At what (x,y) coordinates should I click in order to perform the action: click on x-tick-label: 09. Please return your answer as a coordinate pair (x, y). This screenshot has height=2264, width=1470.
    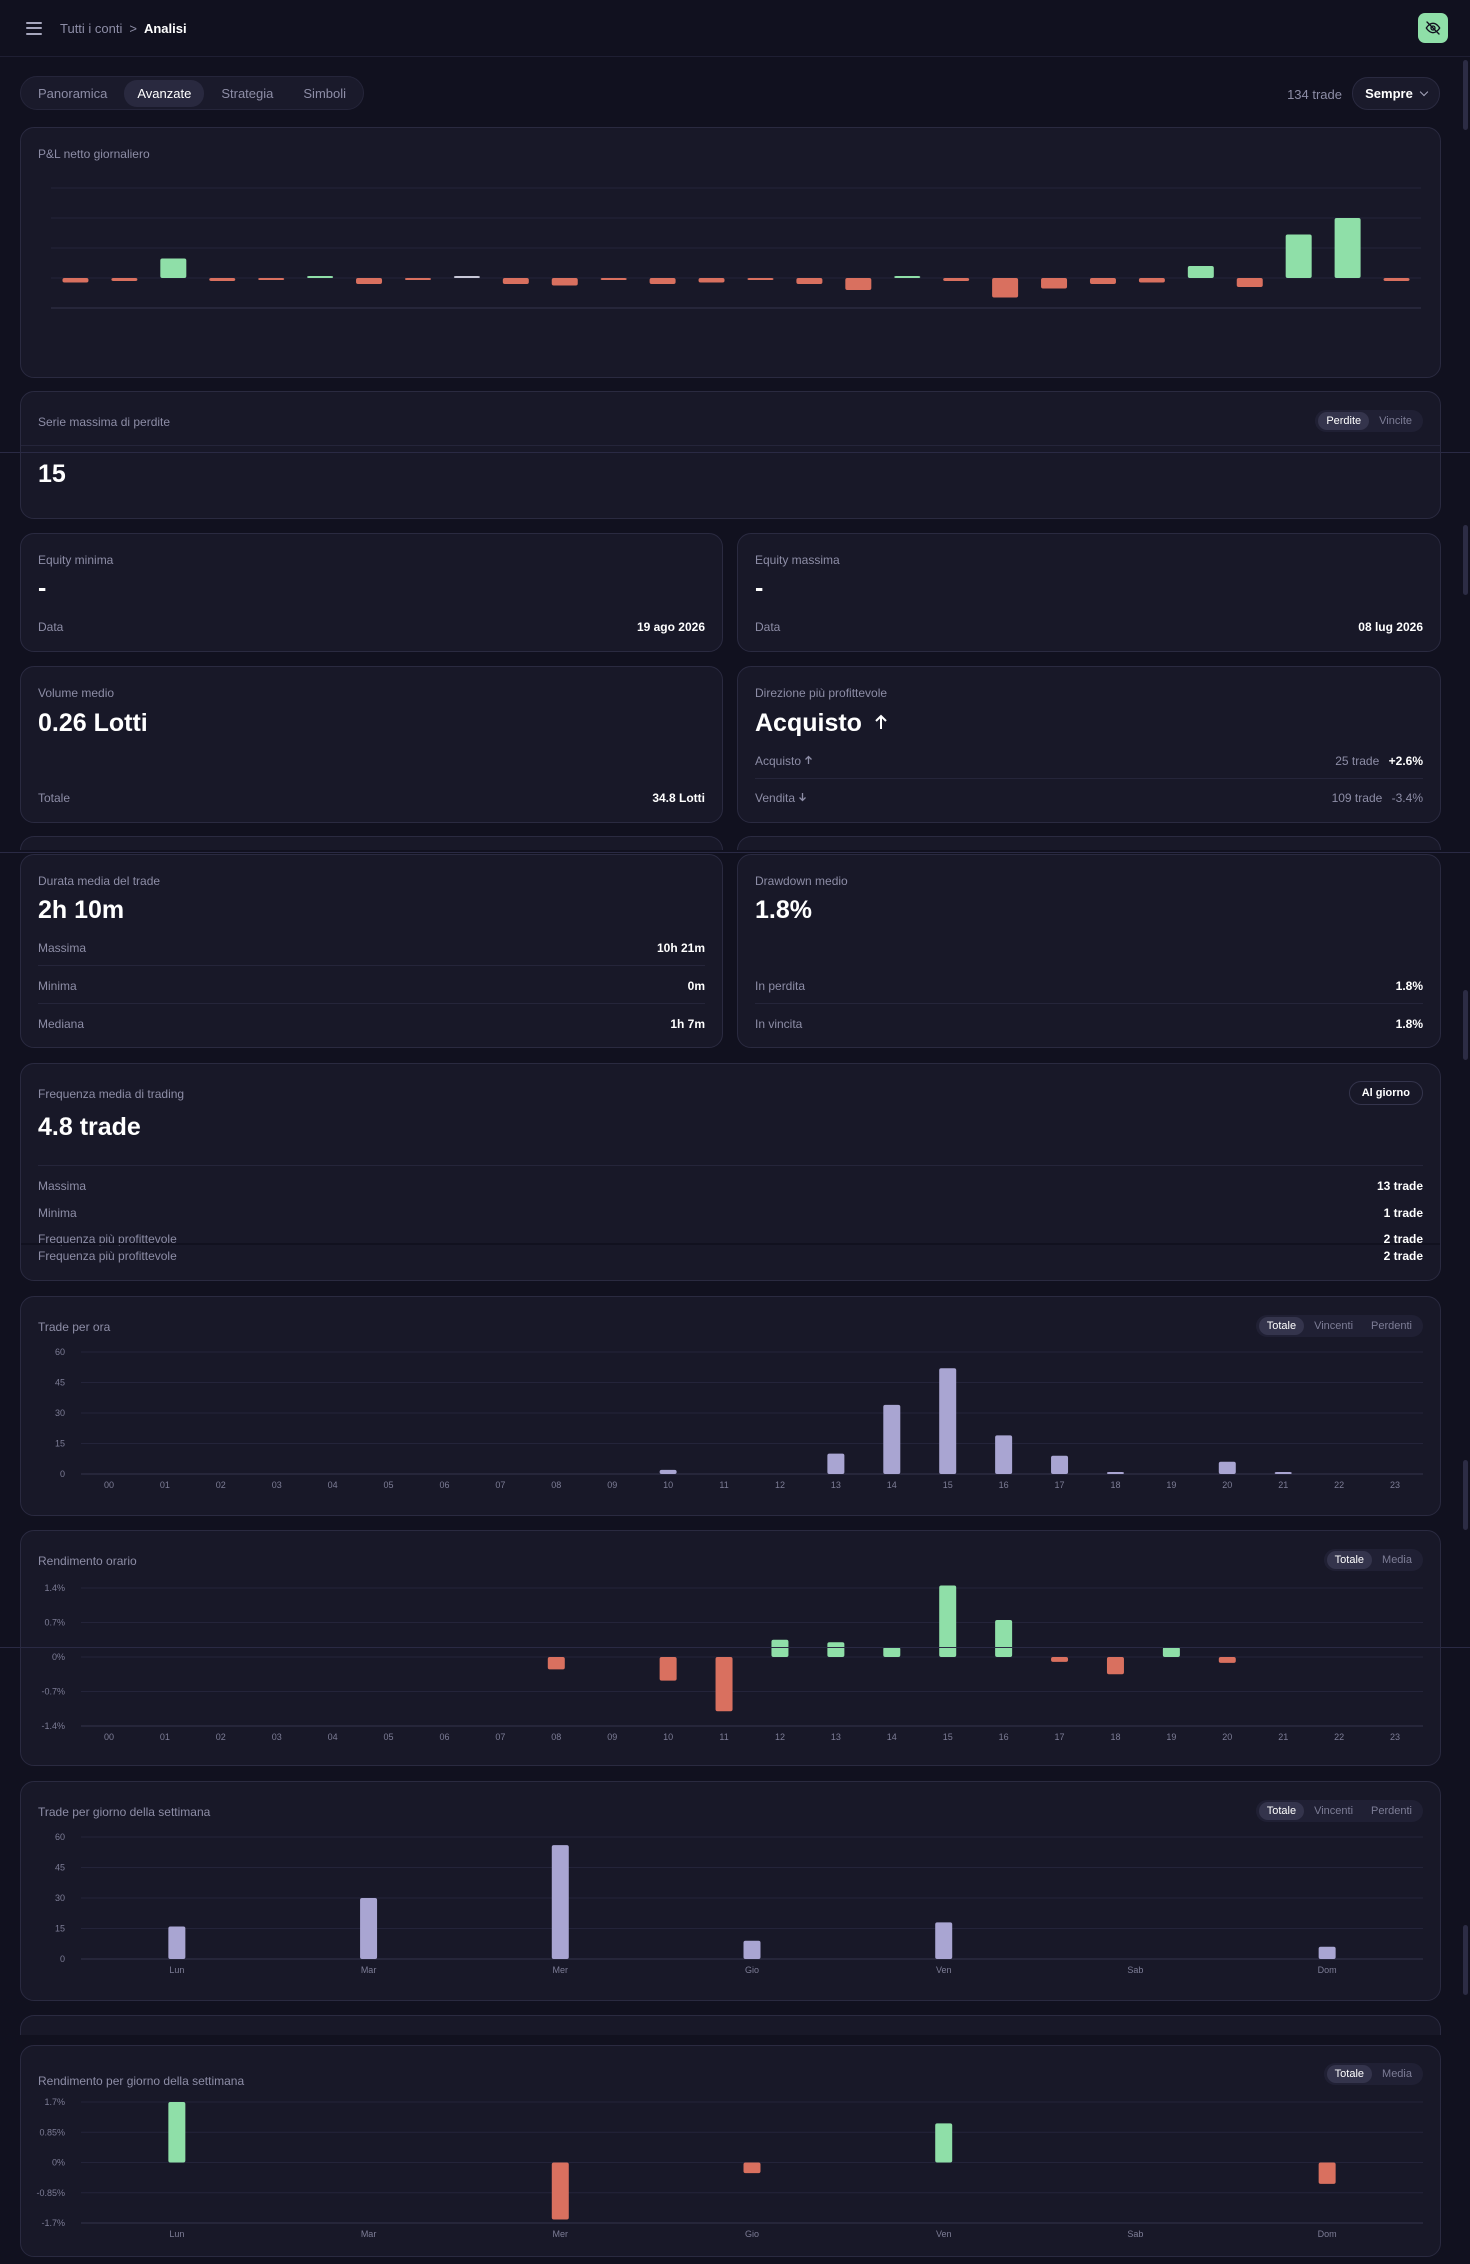
    Looking at the image, I should click on (612, 1737).